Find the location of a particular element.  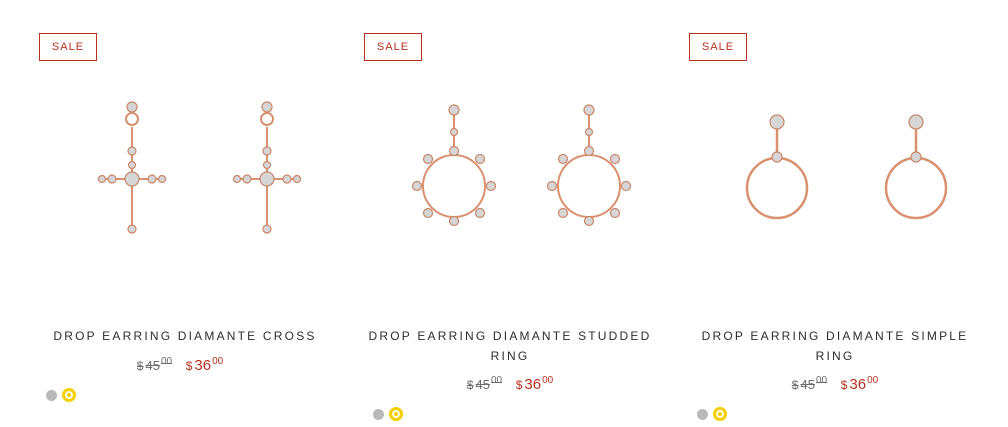

simple-ring-earrings-image is located at coordinates (846, 167).